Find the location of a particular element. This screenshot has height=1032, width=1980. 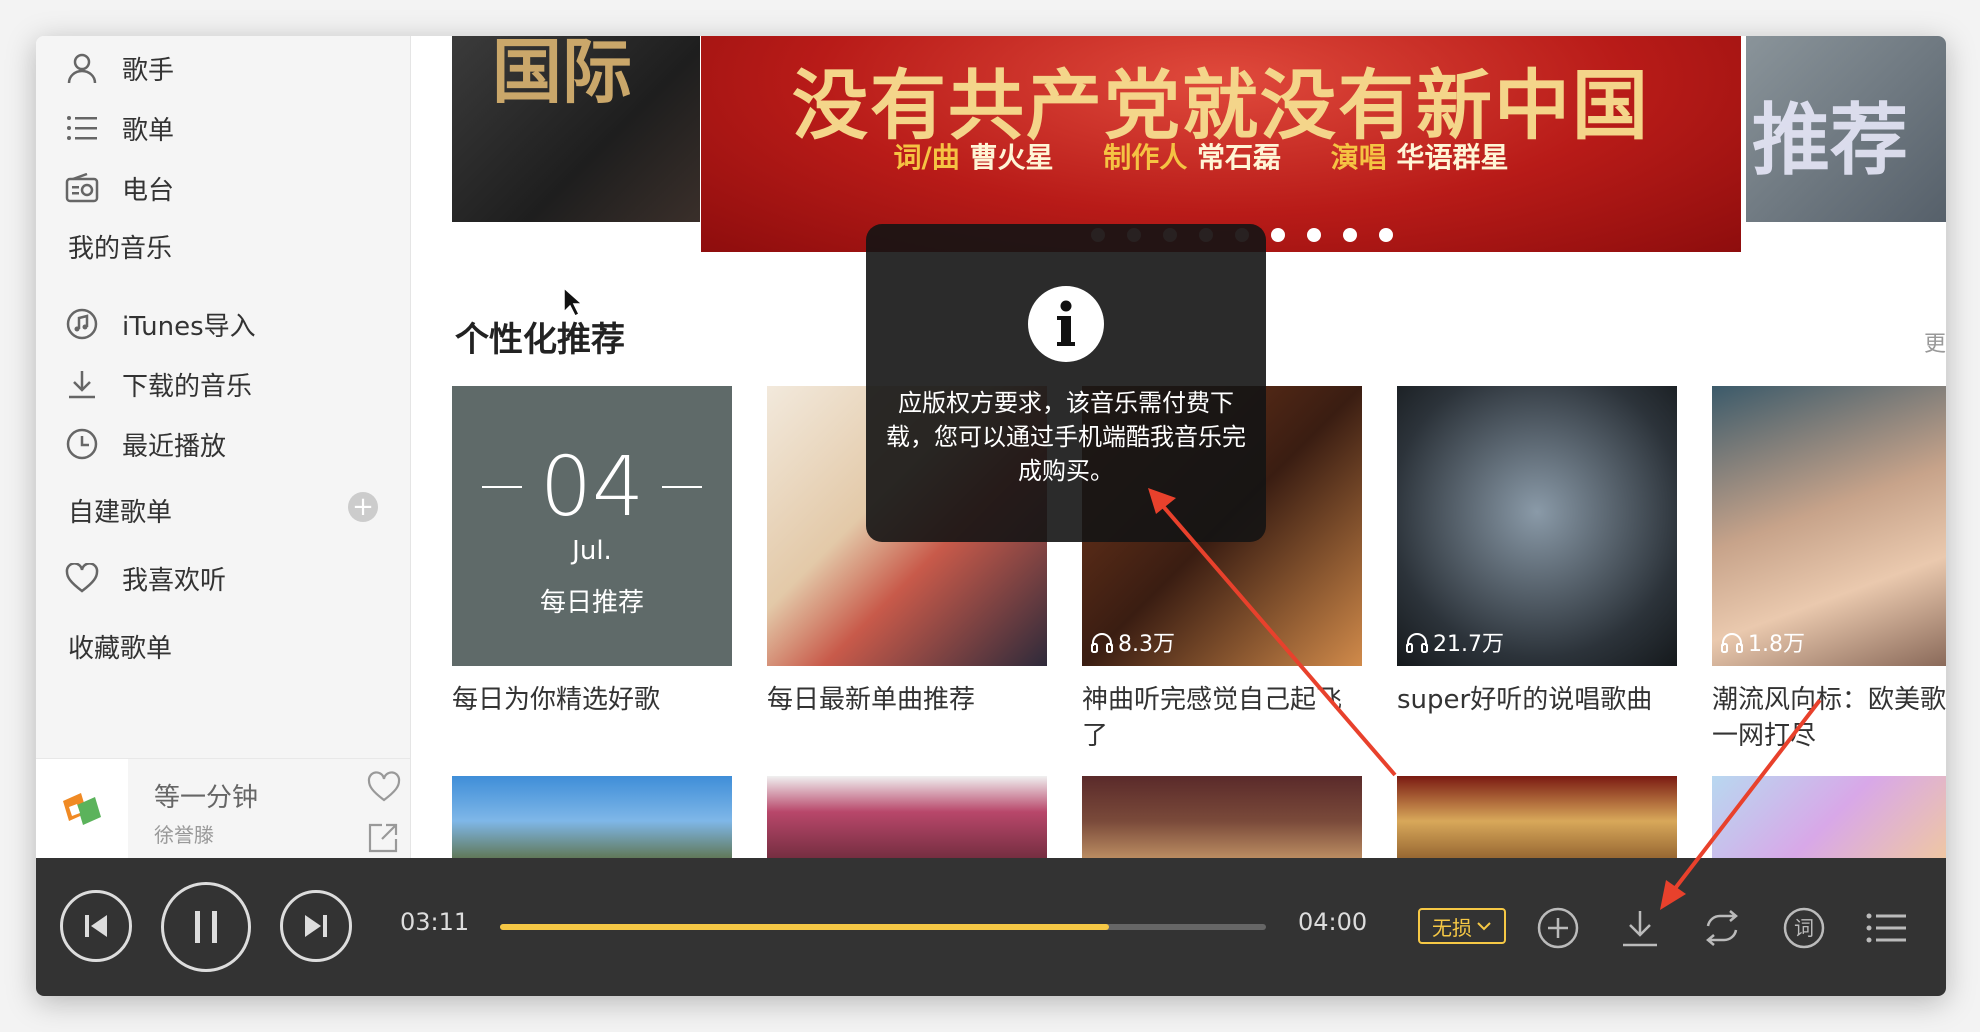

sidebar-item-label: 歌手 is located at coordinates (148, 70).